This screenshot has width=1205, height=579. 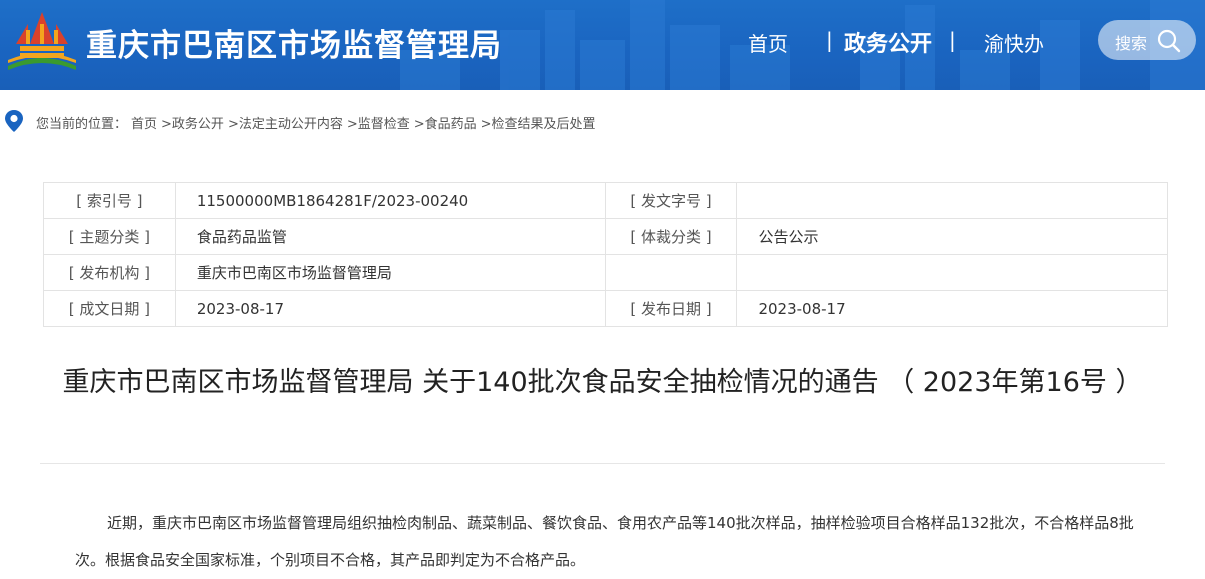 I want to click on index-number-label: [ 索引号 ], so click(x=109, y=200).